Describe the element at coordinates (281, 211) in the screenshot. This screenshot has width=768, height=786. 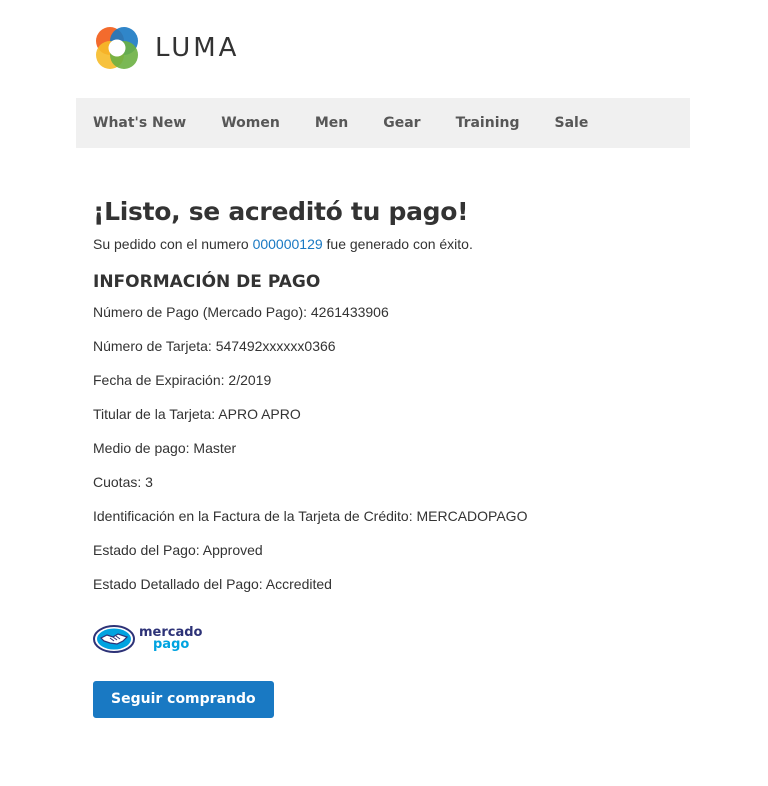
I see `page-title: ¡Listo, se acreditó tu pago!` at that location.